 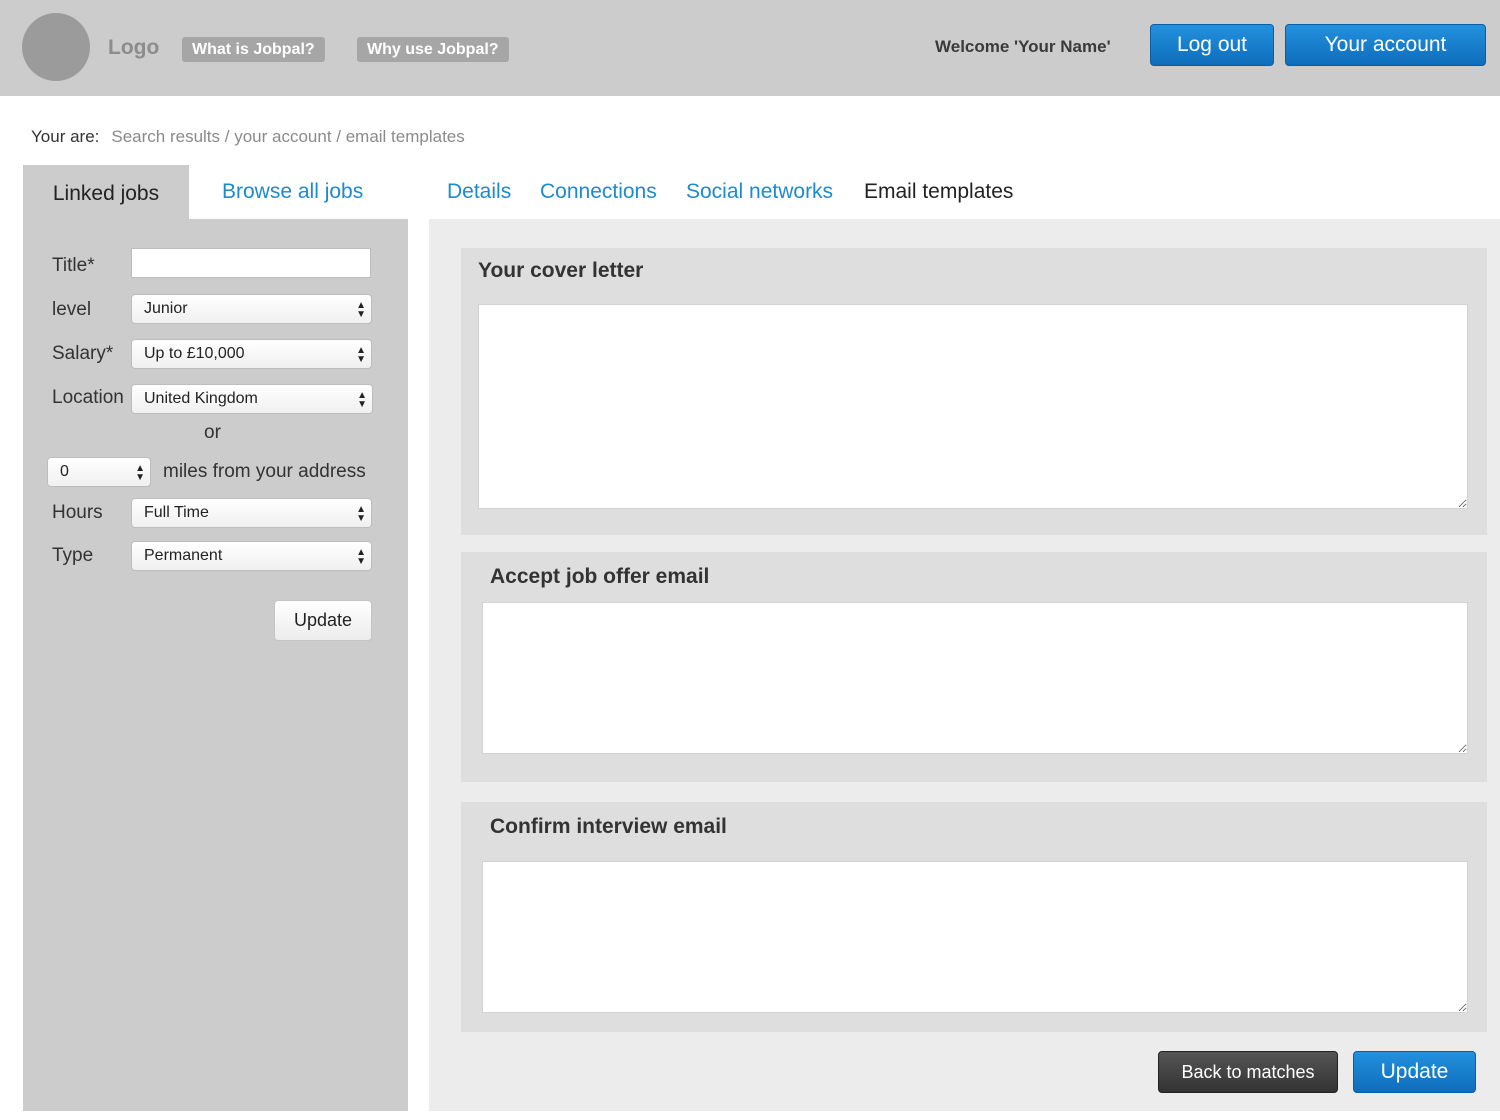 I want to click on tab-connections: Connections, so click(x=598, y=192).